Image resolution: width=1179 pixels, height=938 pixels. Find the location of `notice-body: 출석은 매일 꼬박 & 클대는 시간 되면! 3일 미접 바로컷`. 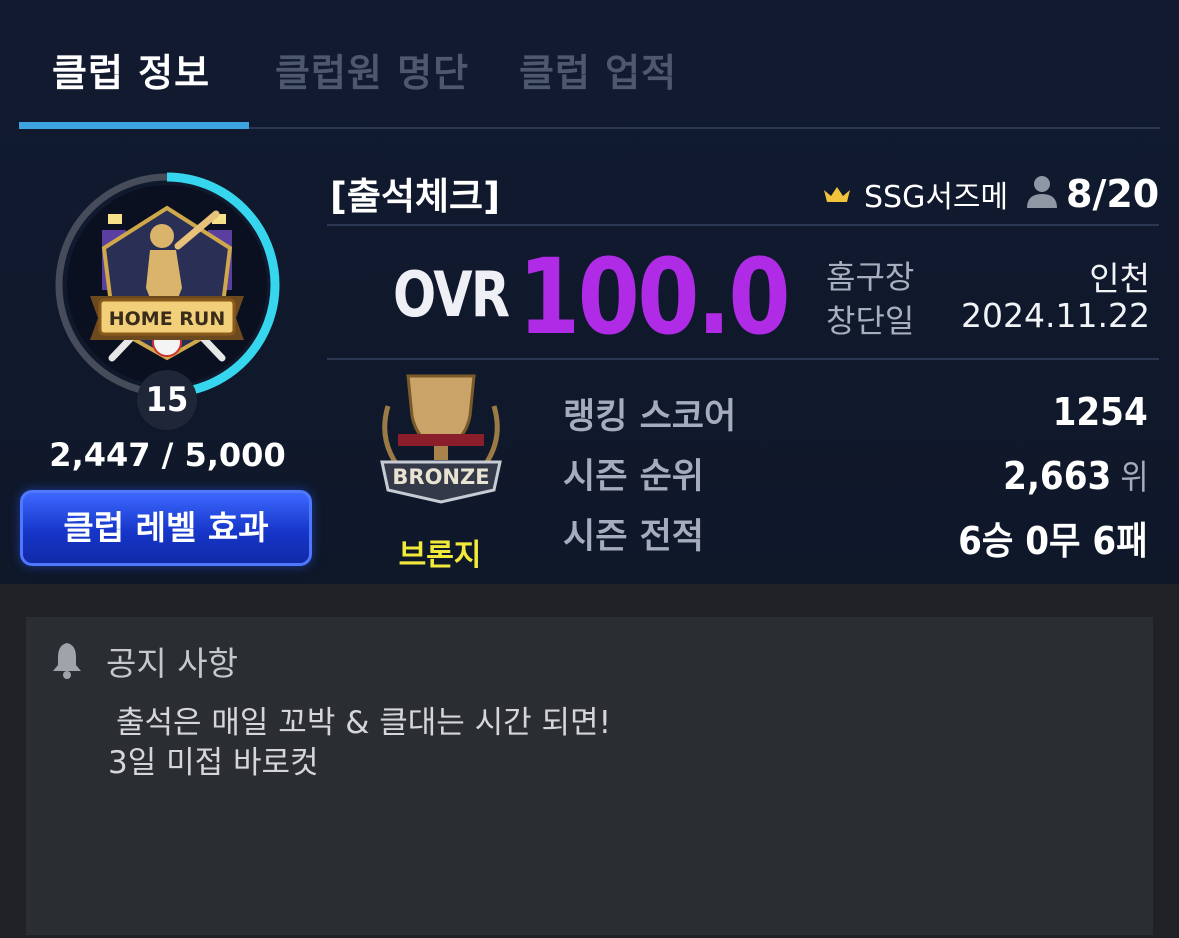

notice-body: 출석은 매일 꼬박 & 클대는 시간 되면! 3일 미접 바로컷 is located at coordinates (359, 743).